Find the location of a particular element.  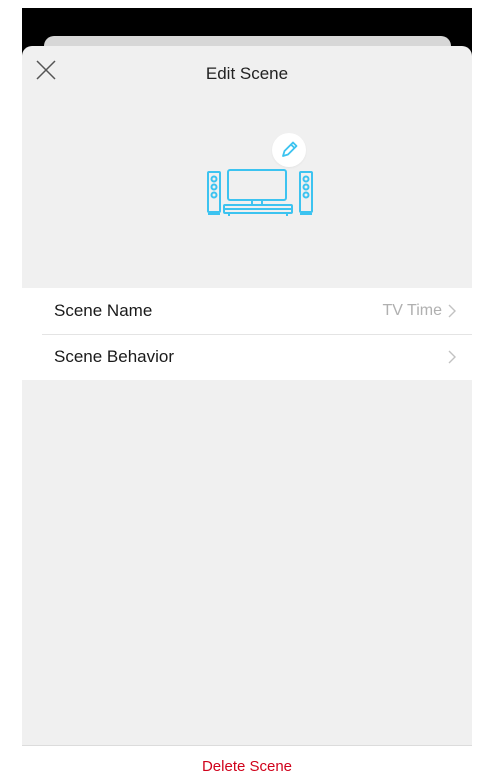

delete-scene-button: Delete Scene is located at coordinates (247, 766).